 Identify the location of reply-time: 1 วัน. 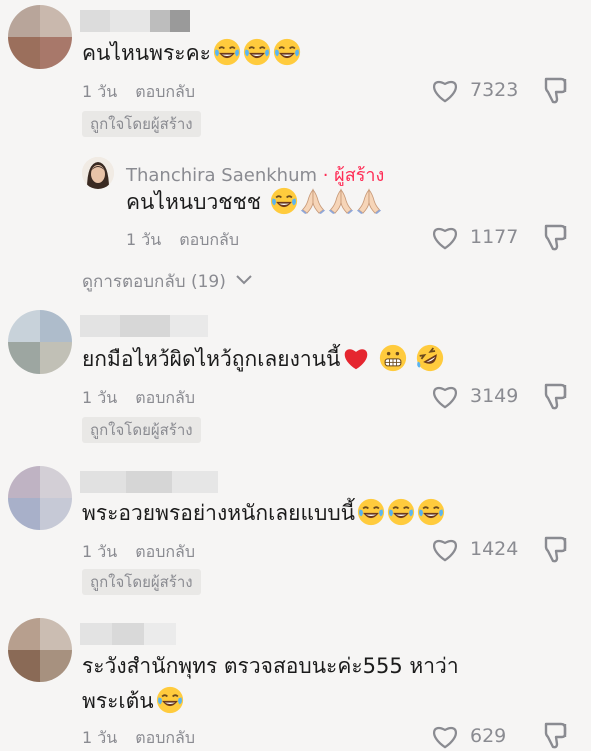
(144, 239).